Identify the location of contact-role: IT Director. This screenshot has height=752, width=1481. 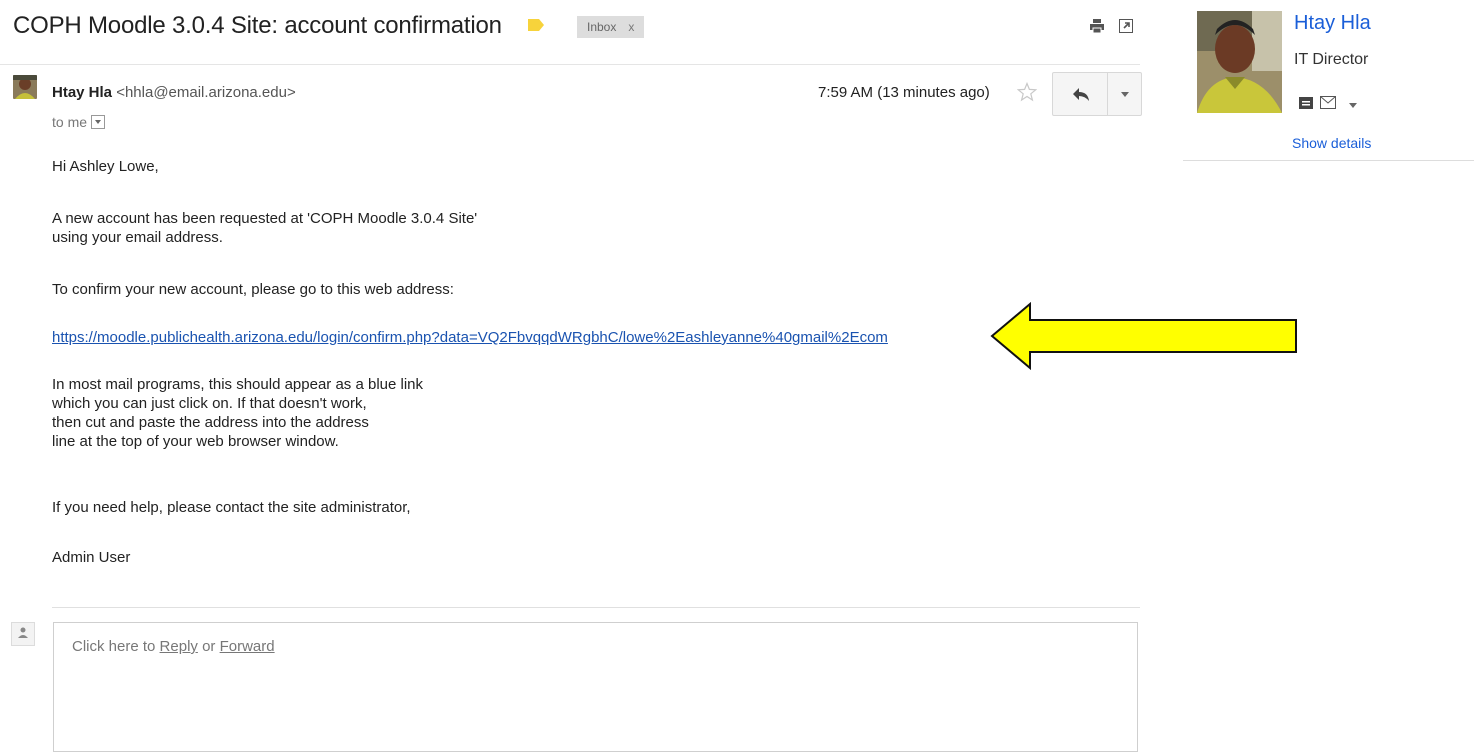
(1331, 59).